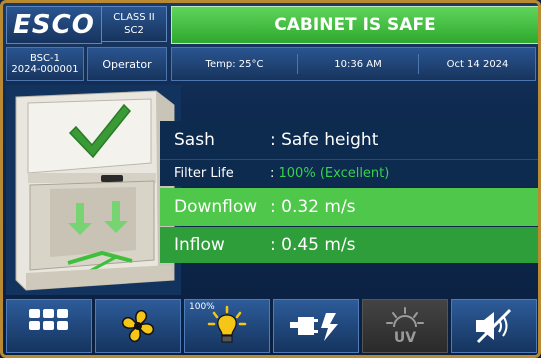 The width and height of the screenshot is (541, 358). I want to click on serial-number: 2024-000001, so click(45, 69).